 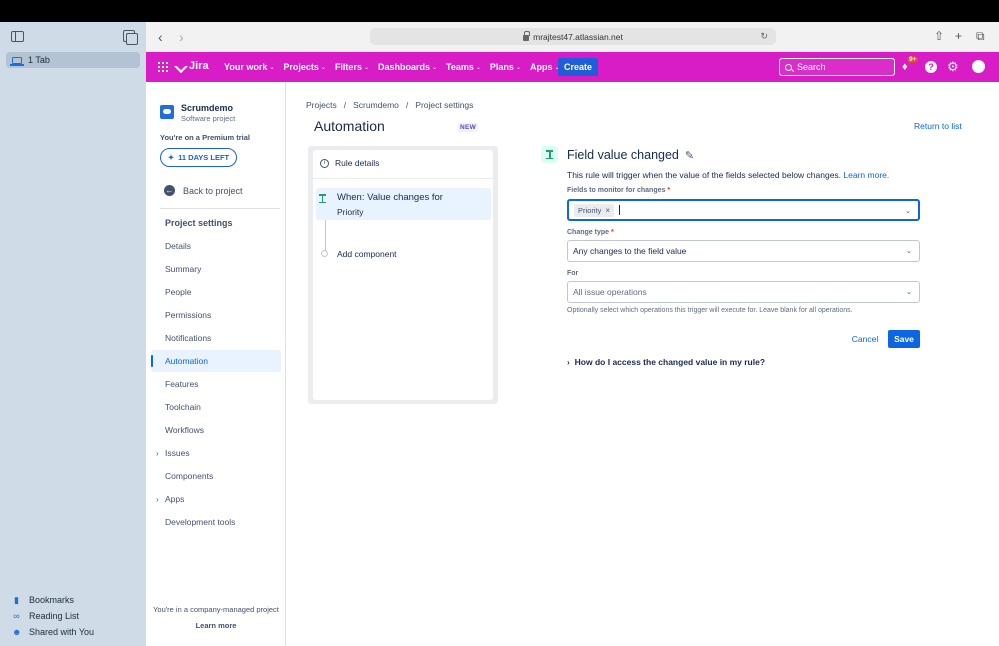 I want to click on sidebar-item-workflows: Workflows, so click(x=216, y=430).